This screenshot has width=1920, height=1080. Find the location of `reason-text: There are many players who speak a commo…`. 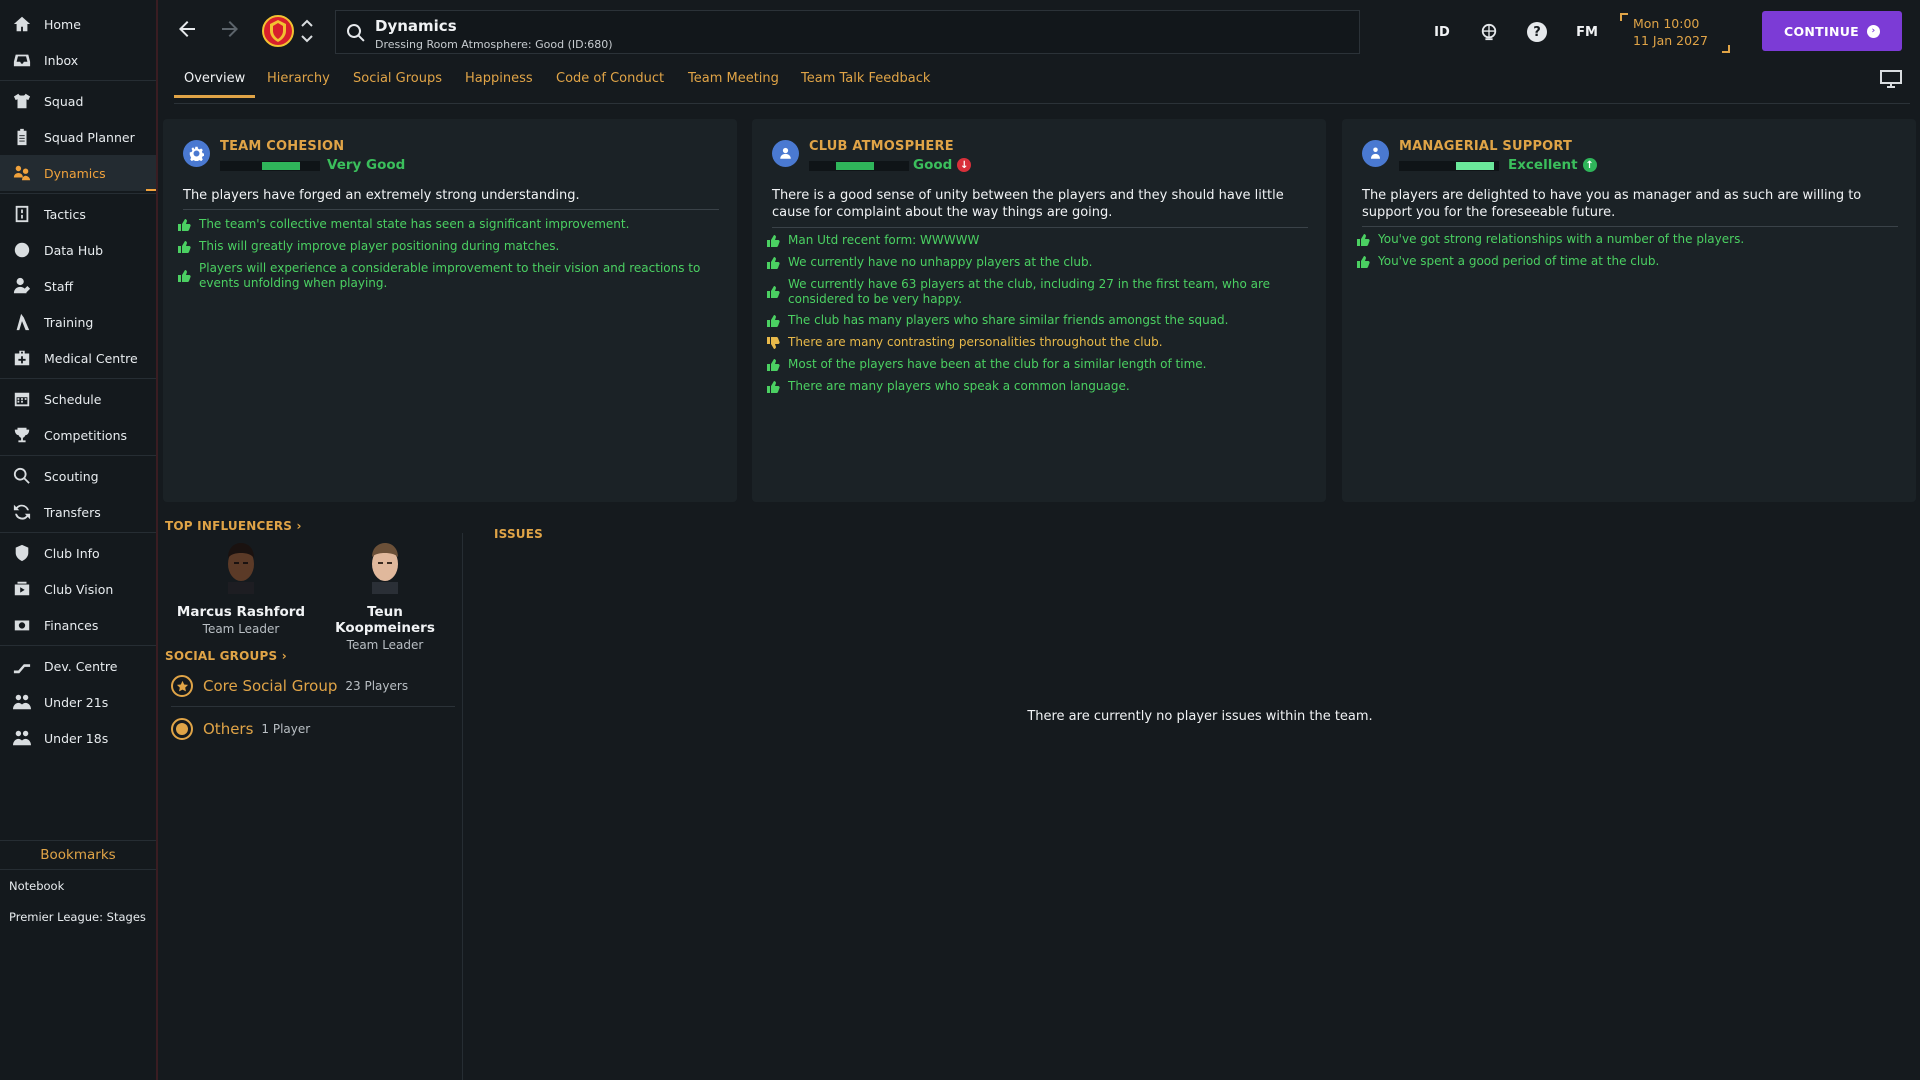

reason-text: There are many players who speak a commo… is located at coordinates (959, 386).